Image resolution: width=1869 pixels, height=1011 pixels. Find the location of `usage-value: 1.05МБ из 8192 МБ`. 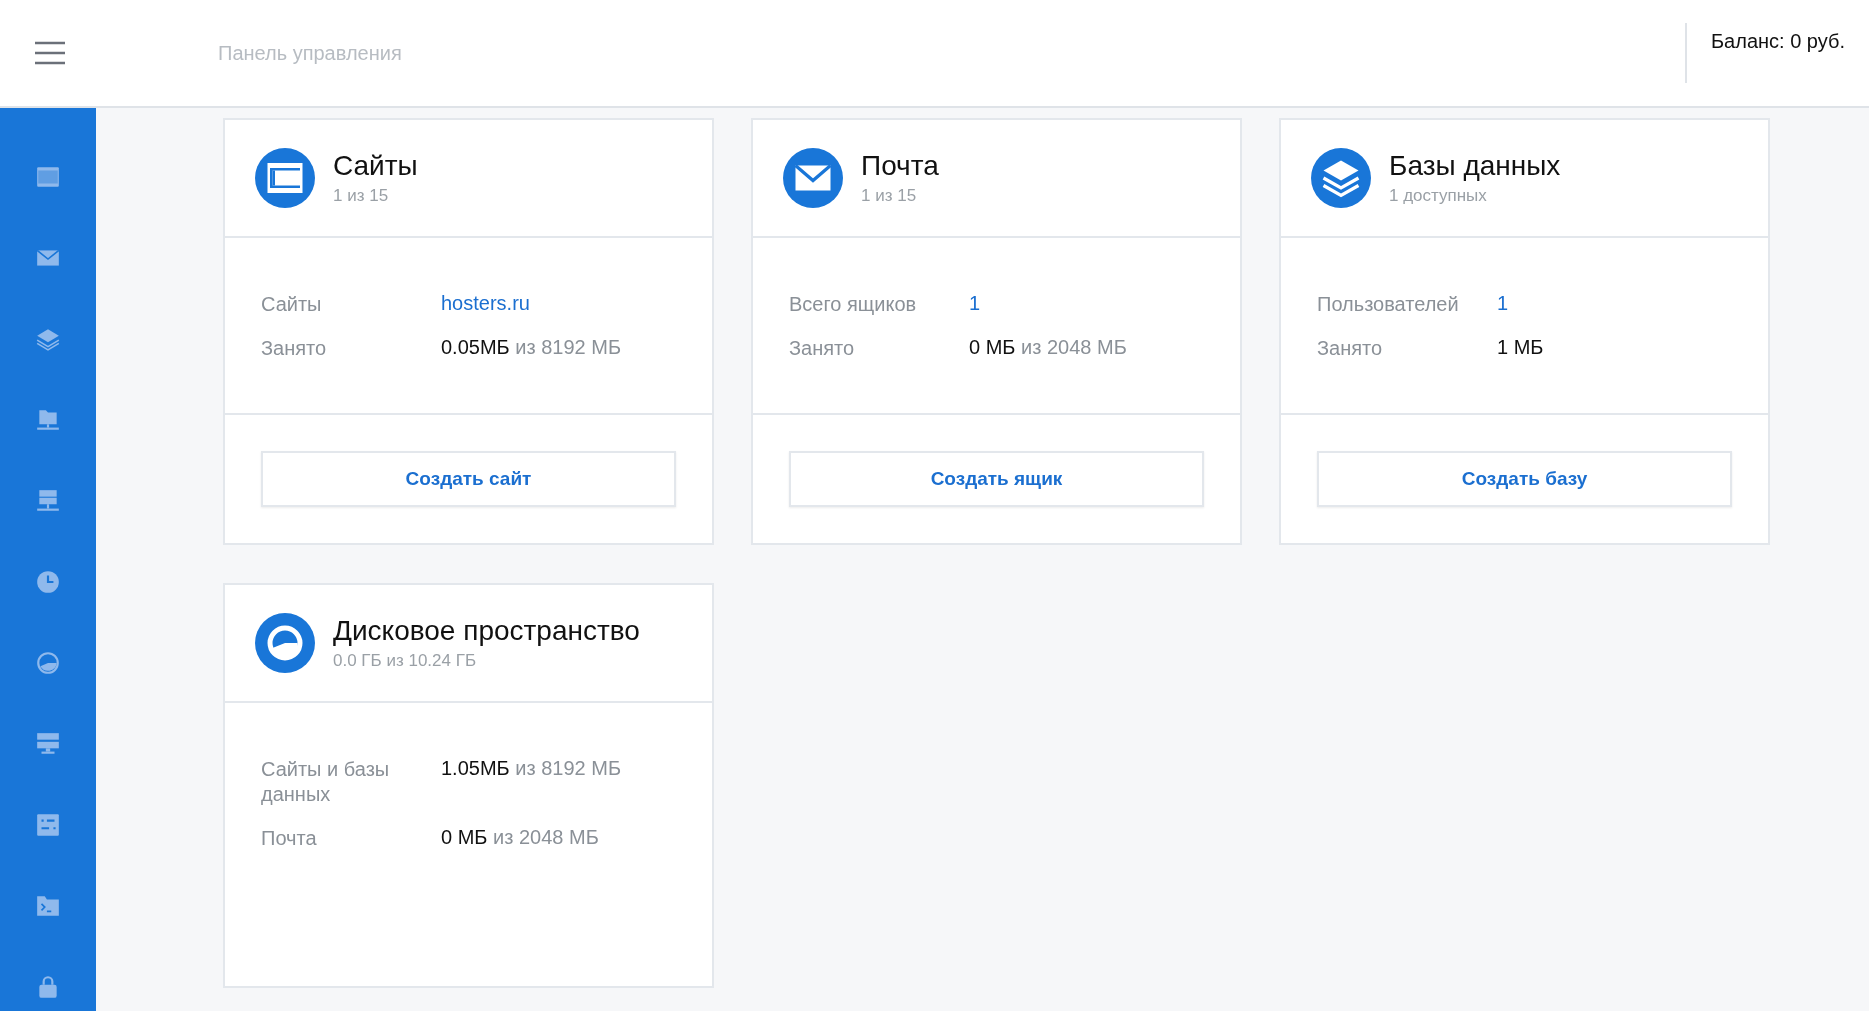

usage-value: 1.05МБ из 8192 МБ is located at coordinates (531, 769).